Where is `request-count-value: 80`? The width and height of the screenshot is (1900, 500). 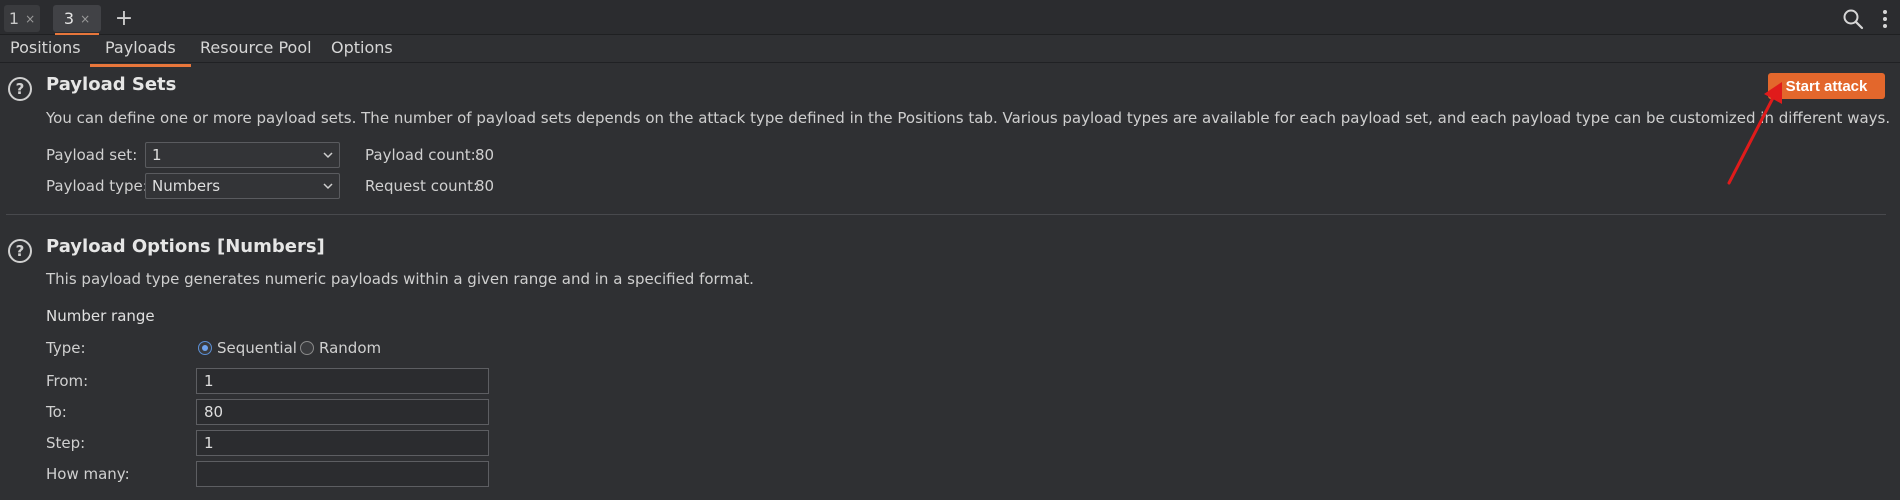 request-count-value: 80 is located at coordinates (485, 186).